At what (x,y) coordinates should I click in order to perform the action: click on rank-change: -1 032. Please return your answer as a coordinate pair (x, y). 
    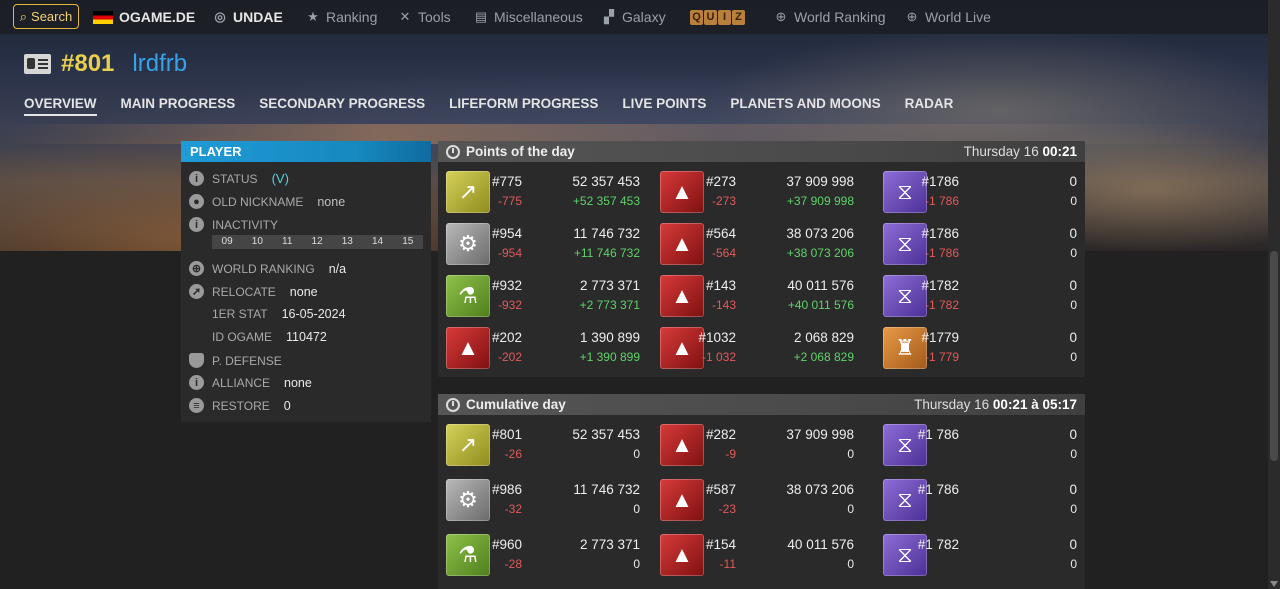
    Looking at the image, I should click on (718, 357).